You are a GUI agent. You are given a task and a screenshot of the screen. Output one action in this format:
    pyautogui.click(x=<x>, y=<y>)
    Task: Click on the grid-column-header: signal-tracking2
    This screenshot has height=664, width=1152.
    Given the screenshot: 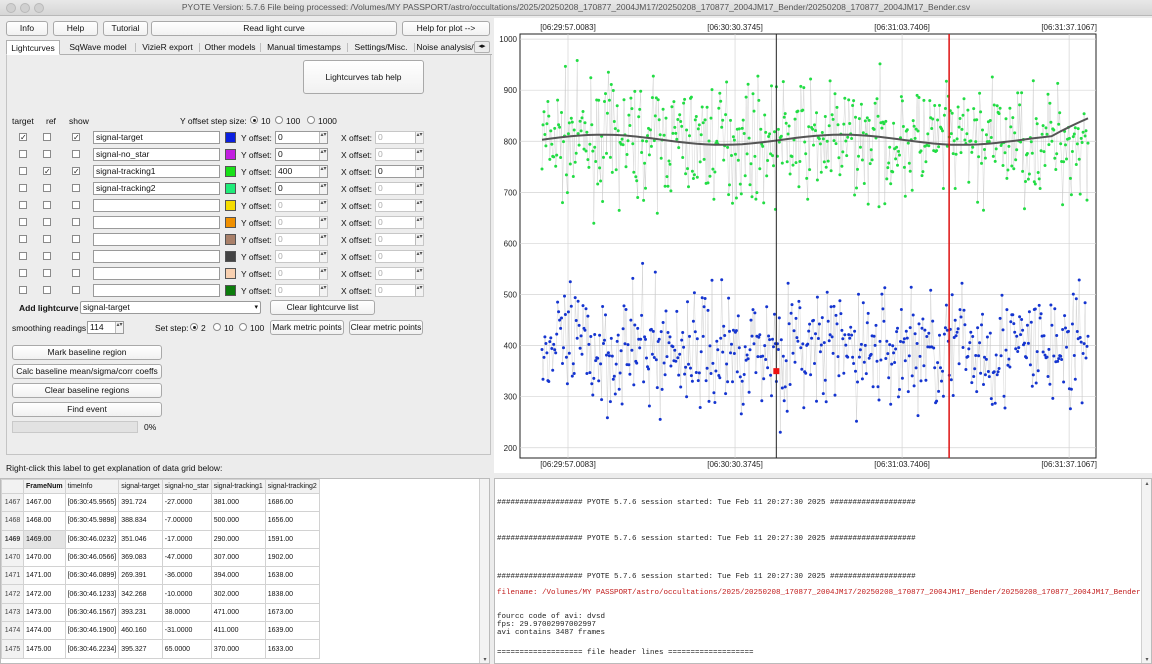 What is the action you would take?
    pyautogui.click(x=292, y=486)
    